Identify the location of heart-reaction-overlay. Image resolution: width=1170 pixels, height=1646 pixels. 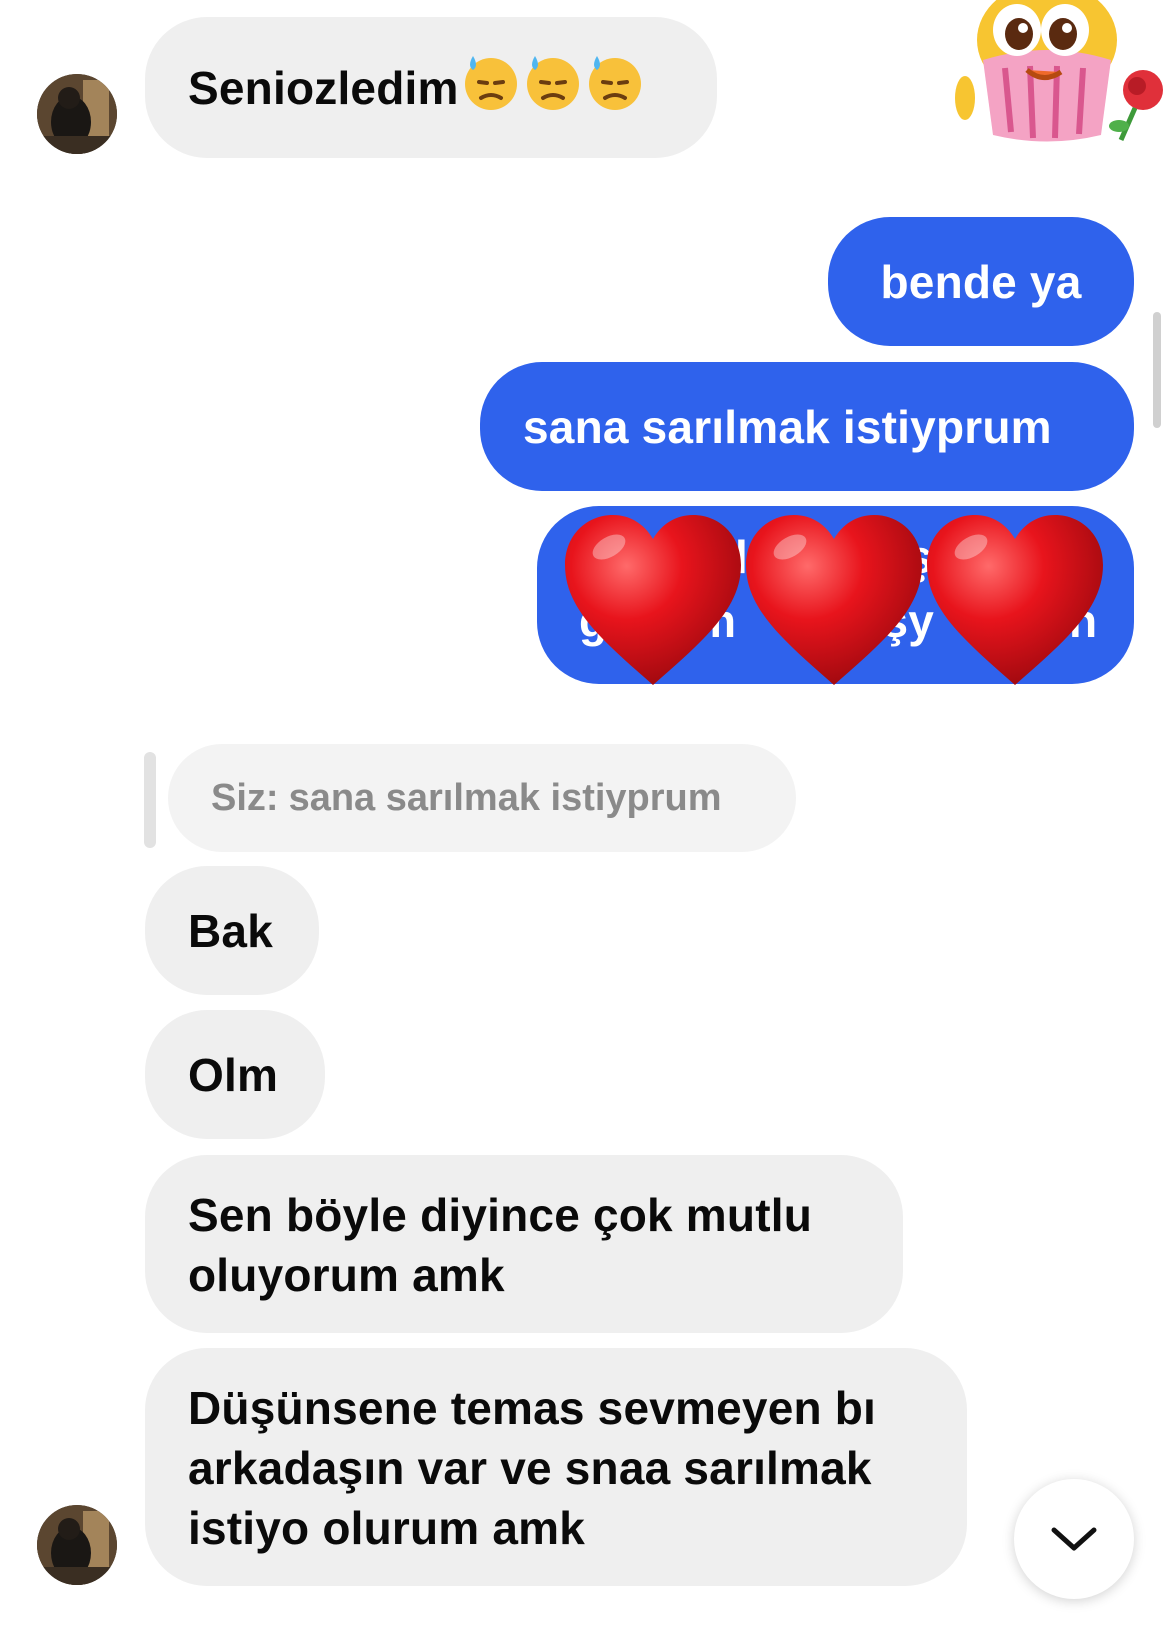
(833, 605).